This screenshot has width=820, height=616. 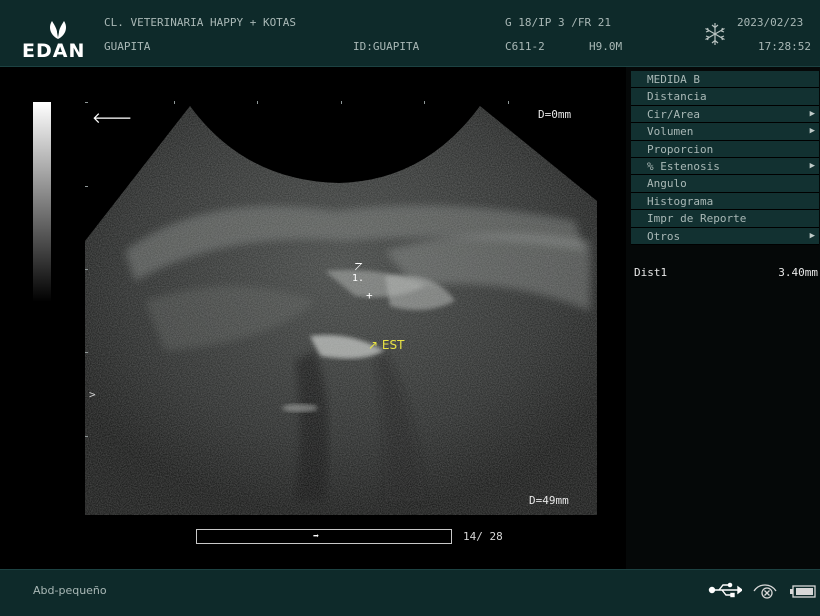 What do you see at coordinates (359, 267) in the screenshot?
I see `caliper-start-icon: ⦢` at bounding box center [359, 267].